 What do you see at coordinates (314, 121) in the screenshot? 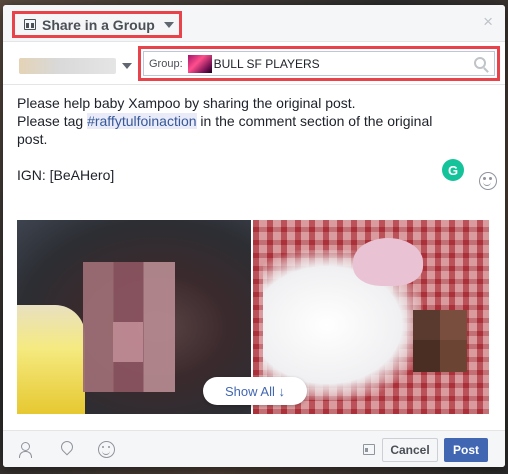
I see `composer-line-2-suffix: in the comment section of the original` at bounding box center [314, 121].